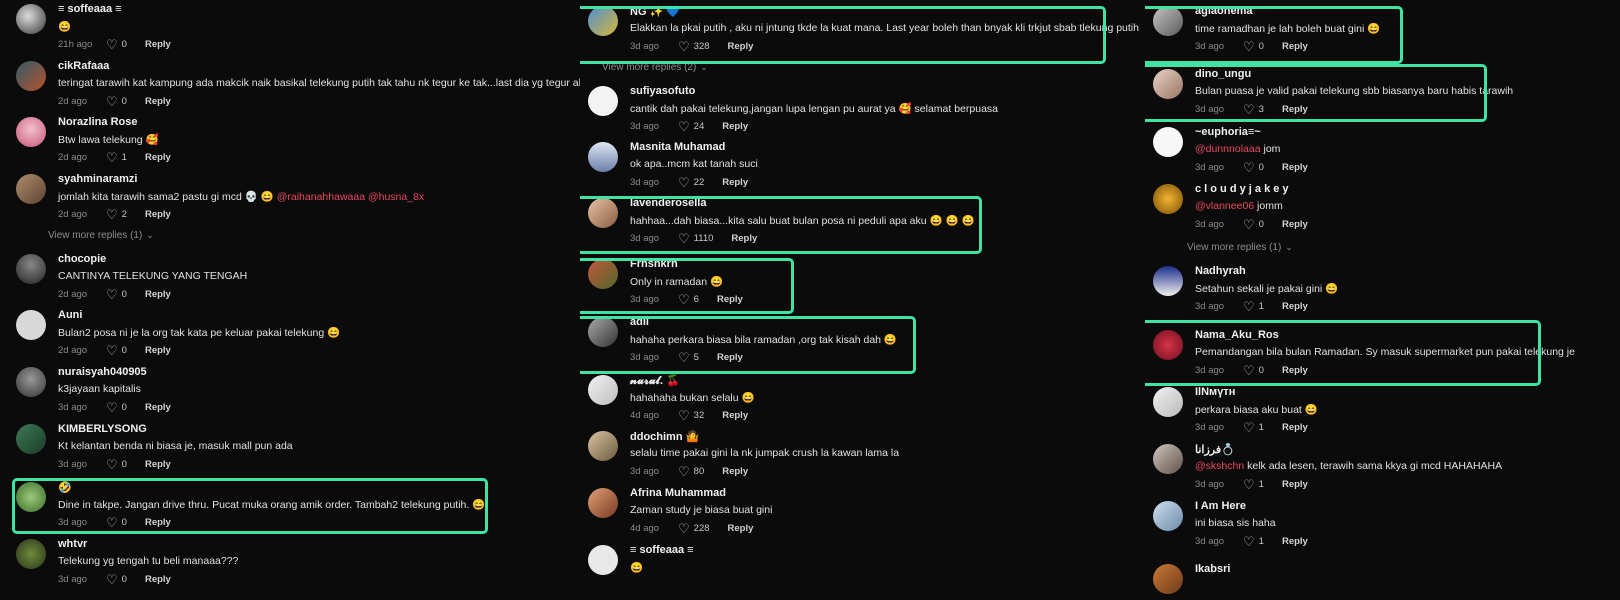 The height and width of the screenshot is (600, 1620). Describe the element at coordinates (70, 315) in the screenshot. I see `username: Auni` at that location.